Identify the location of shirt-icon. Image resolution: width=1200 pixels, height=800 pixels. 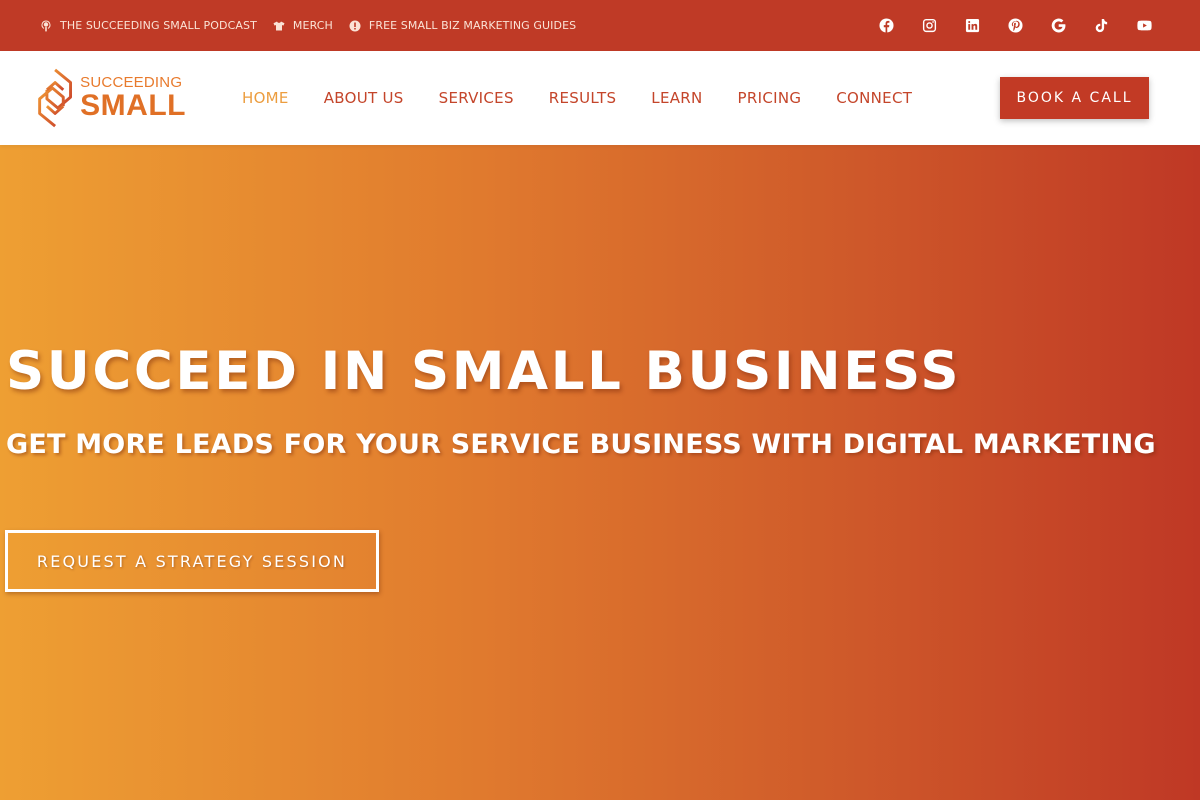
(279, 26).